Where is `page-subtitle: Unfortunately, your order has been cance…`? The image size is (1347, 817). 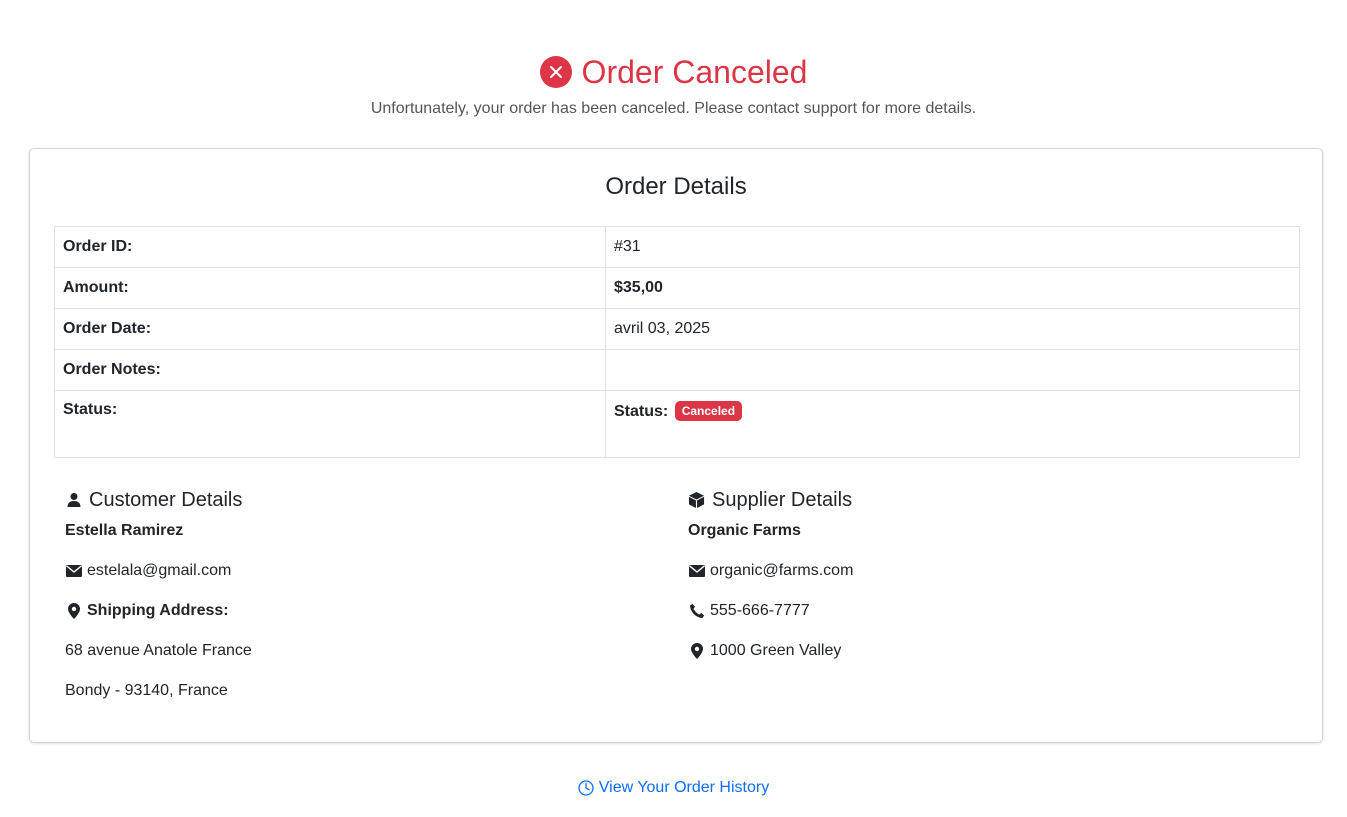
page-subtitle: Unfortunately, your order has been cance… is located at coordinates (673, 108).